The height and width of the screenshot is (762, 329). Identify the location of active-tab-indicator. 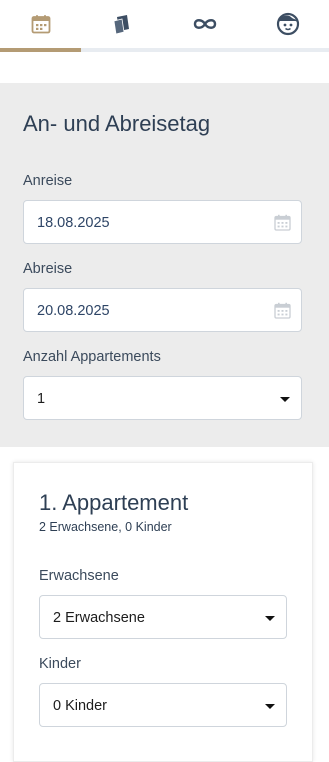
(40, 50).